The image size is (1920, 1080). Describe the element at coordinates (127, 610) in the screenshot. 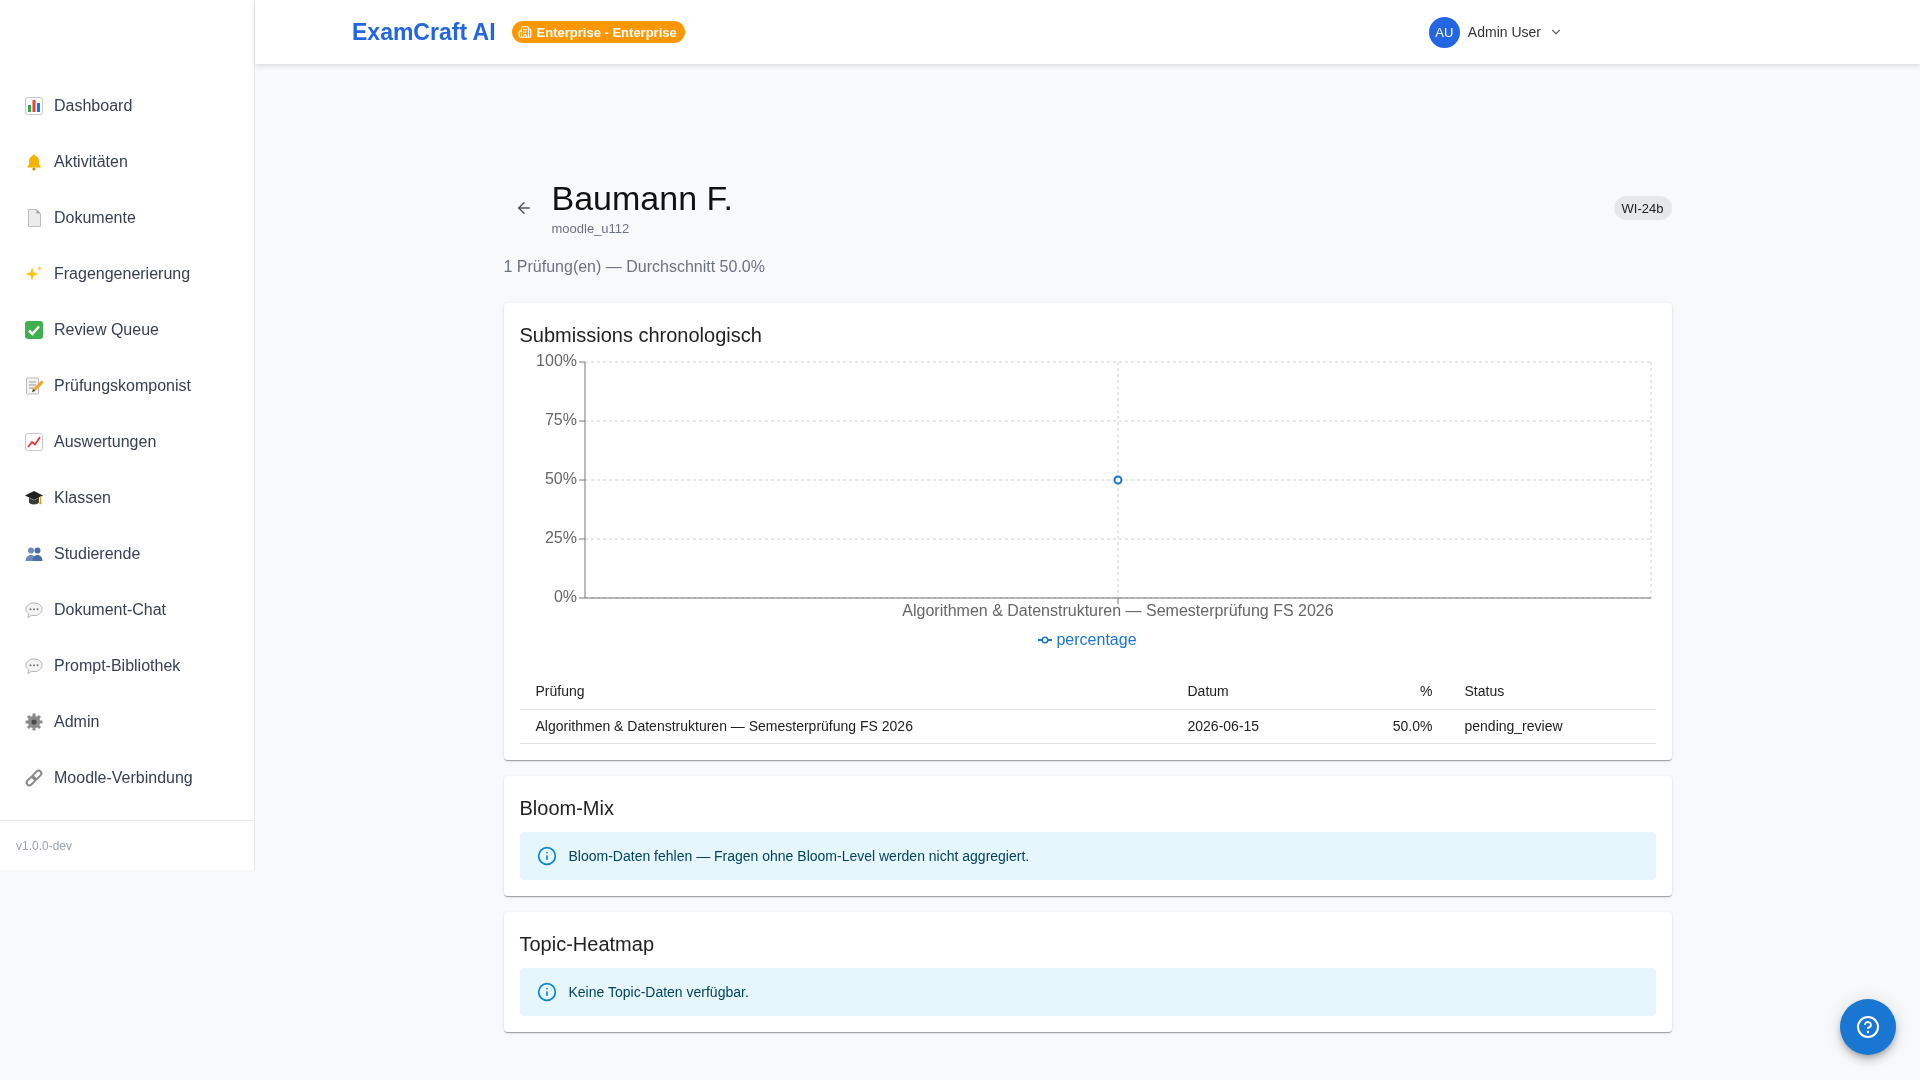

I see `nav-item: Dokument-Chat` at that location.